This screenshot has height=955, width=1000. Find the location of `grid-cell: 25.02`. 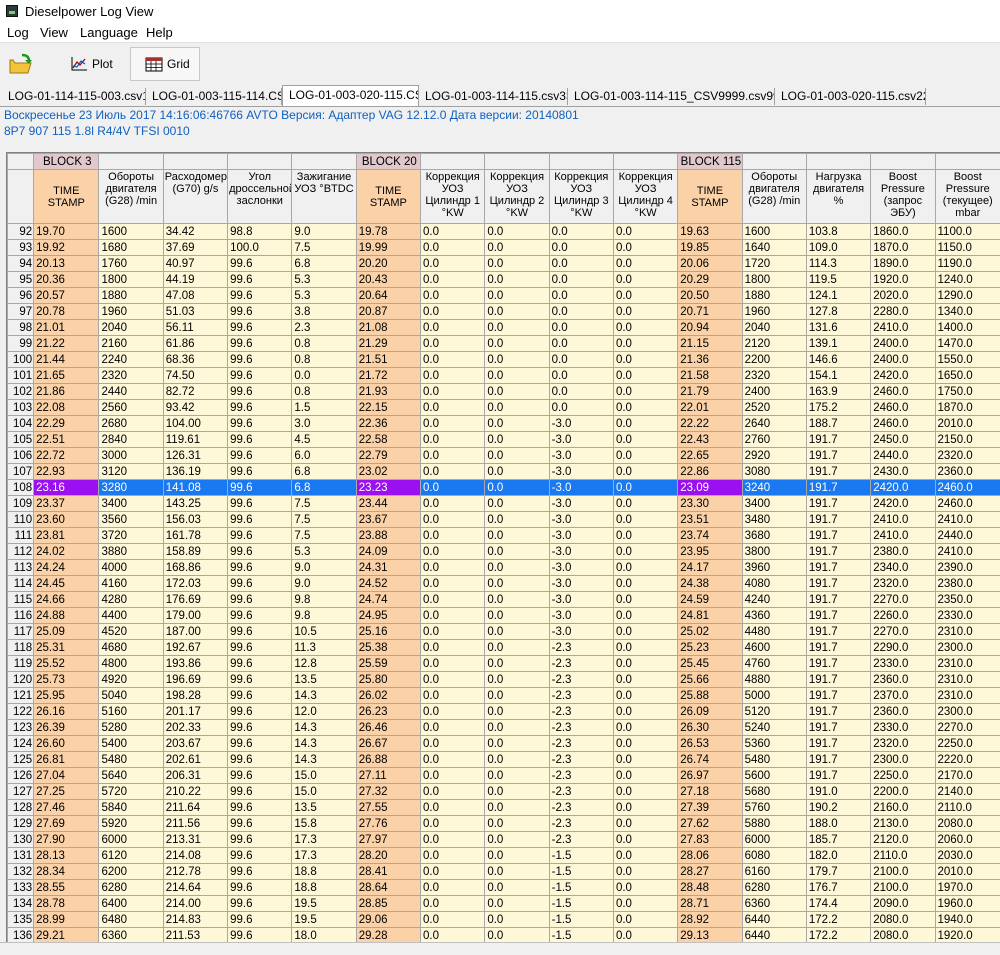

grid-cell: 25.02 is located at coordinates (710, 632).